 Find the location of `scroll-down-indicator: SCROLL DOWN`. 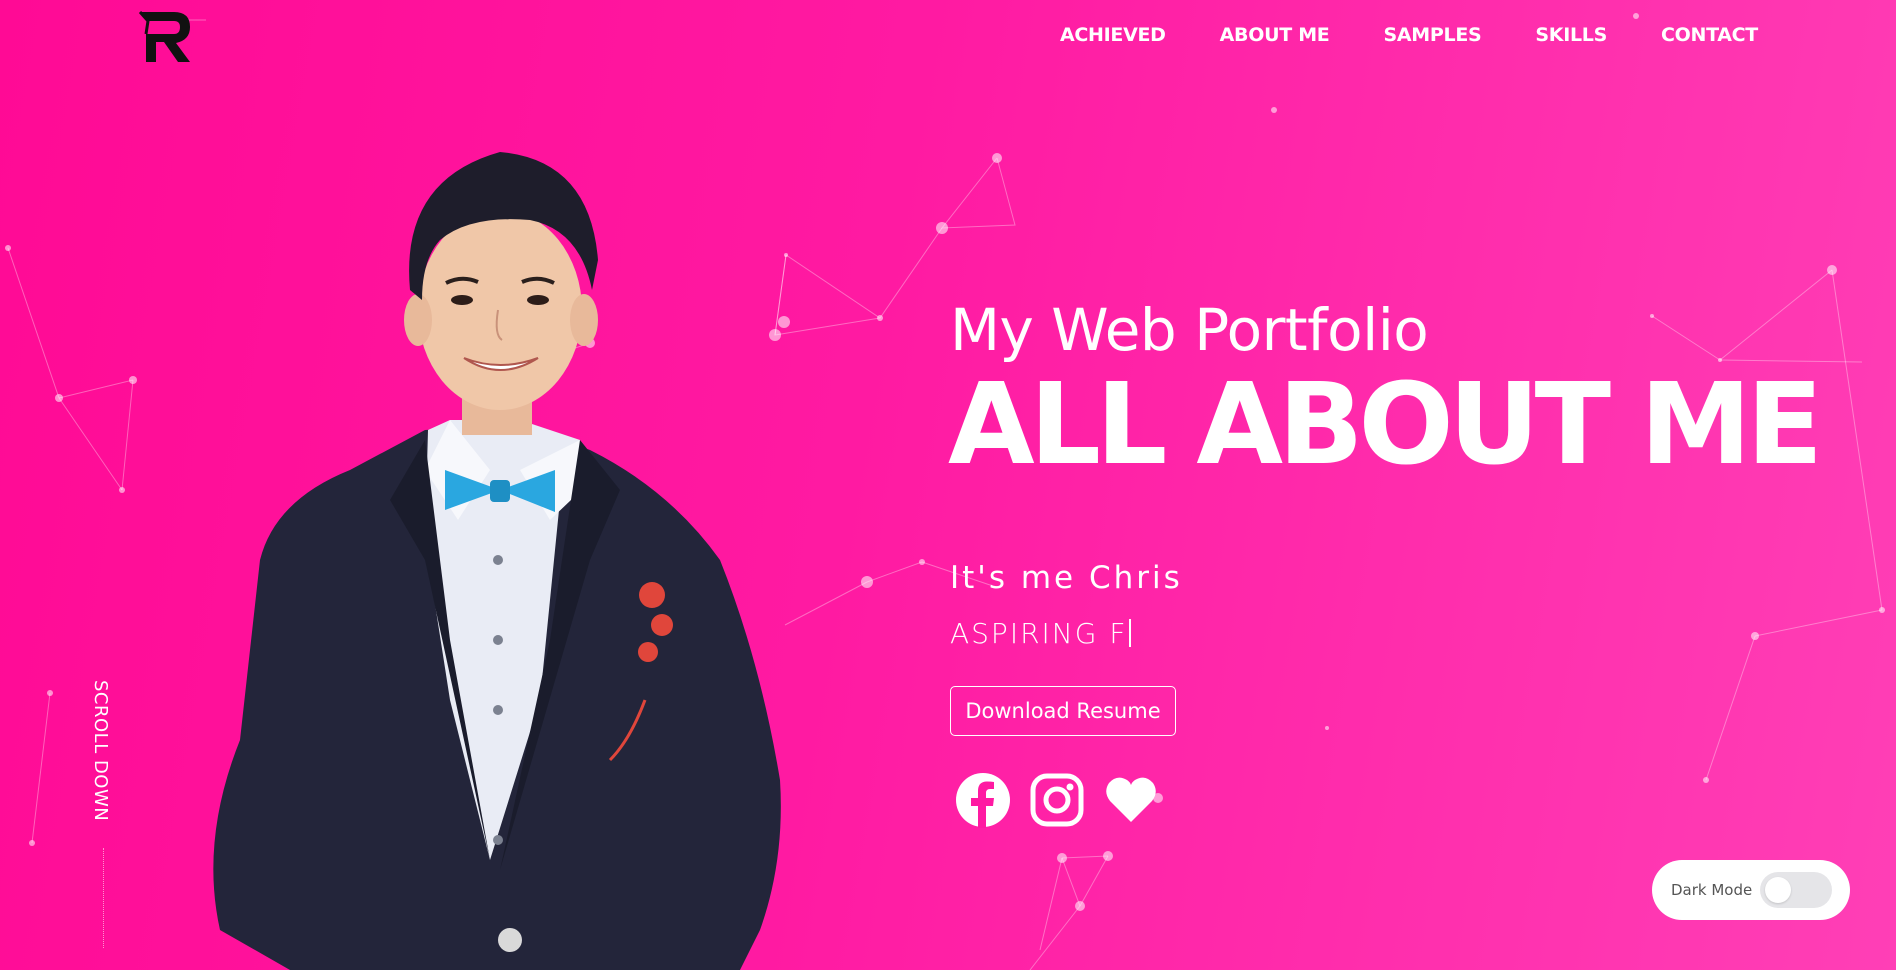

scroll-down-indicator: SCROLL DOWN is located at coordinates (105, 814).